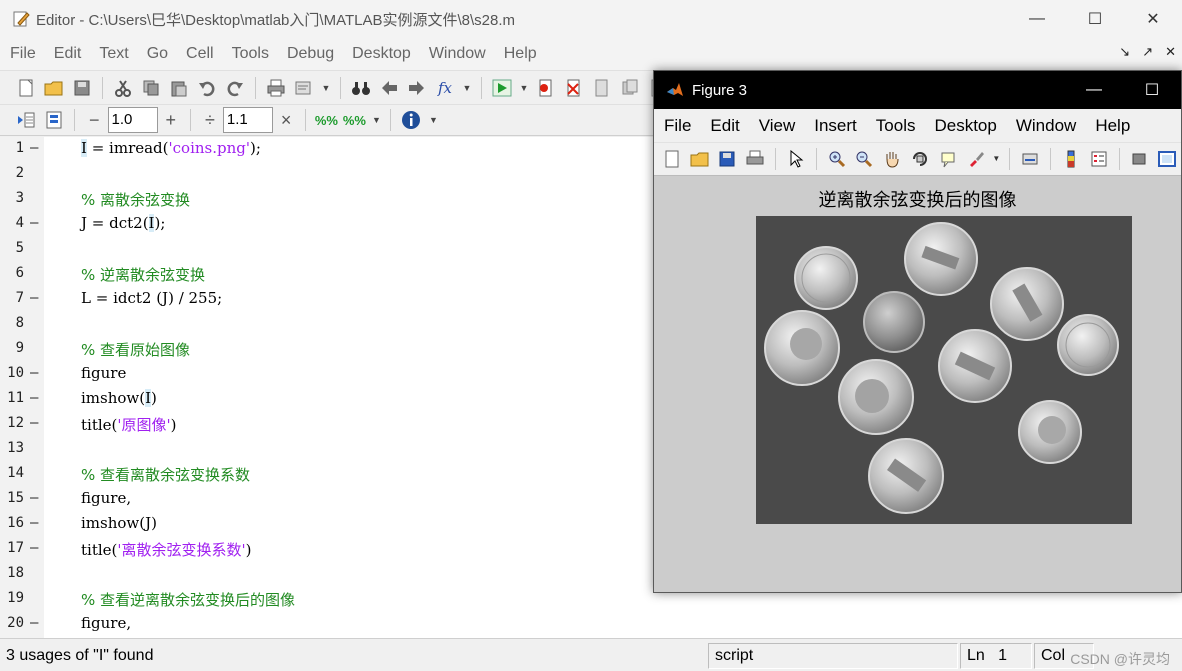 The image size is (1182, 671). I want to click on undock-icon: ↘, so click(1124, 52).